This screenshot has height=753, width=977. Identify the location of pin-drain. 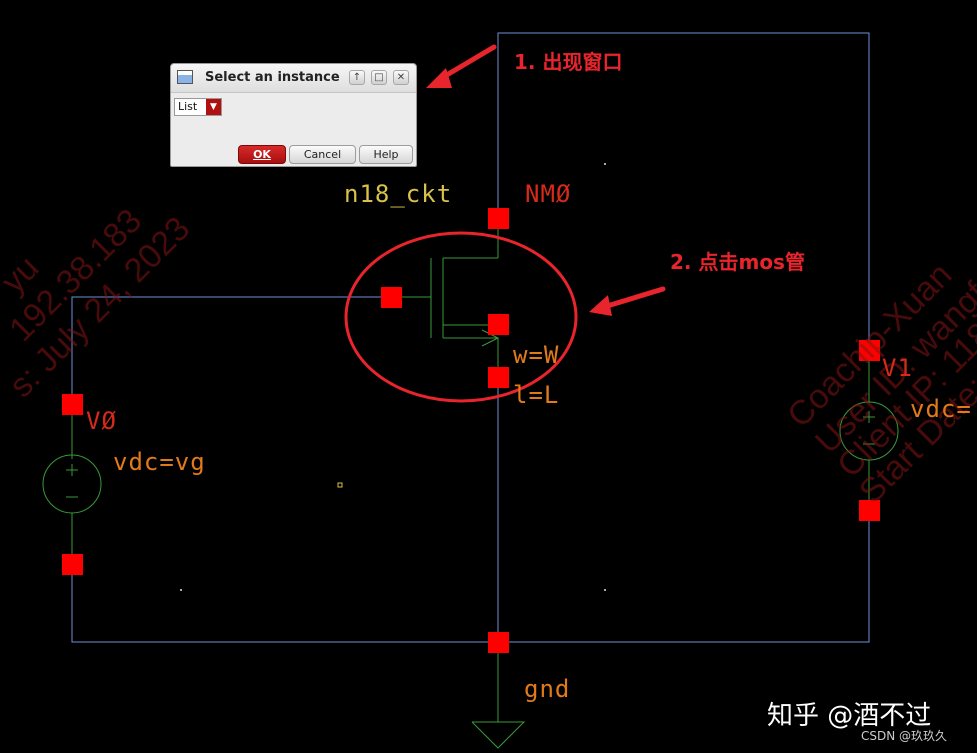
(498, 218).